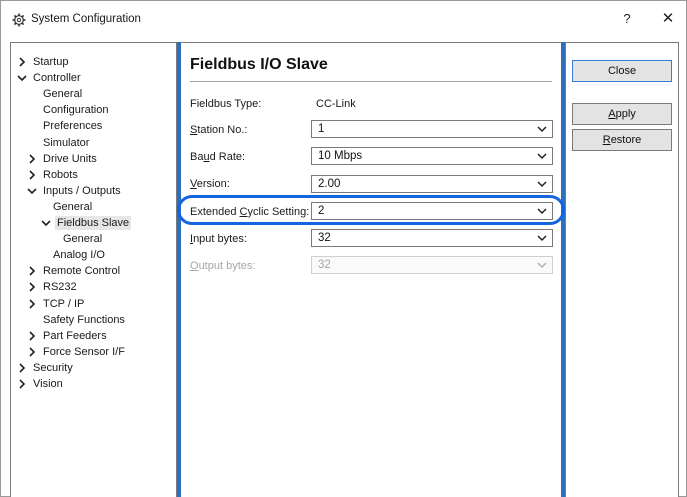  Describe the element at coordinates (86, 19) in the screenshot. I see `window-title: System Configuration` at that location.